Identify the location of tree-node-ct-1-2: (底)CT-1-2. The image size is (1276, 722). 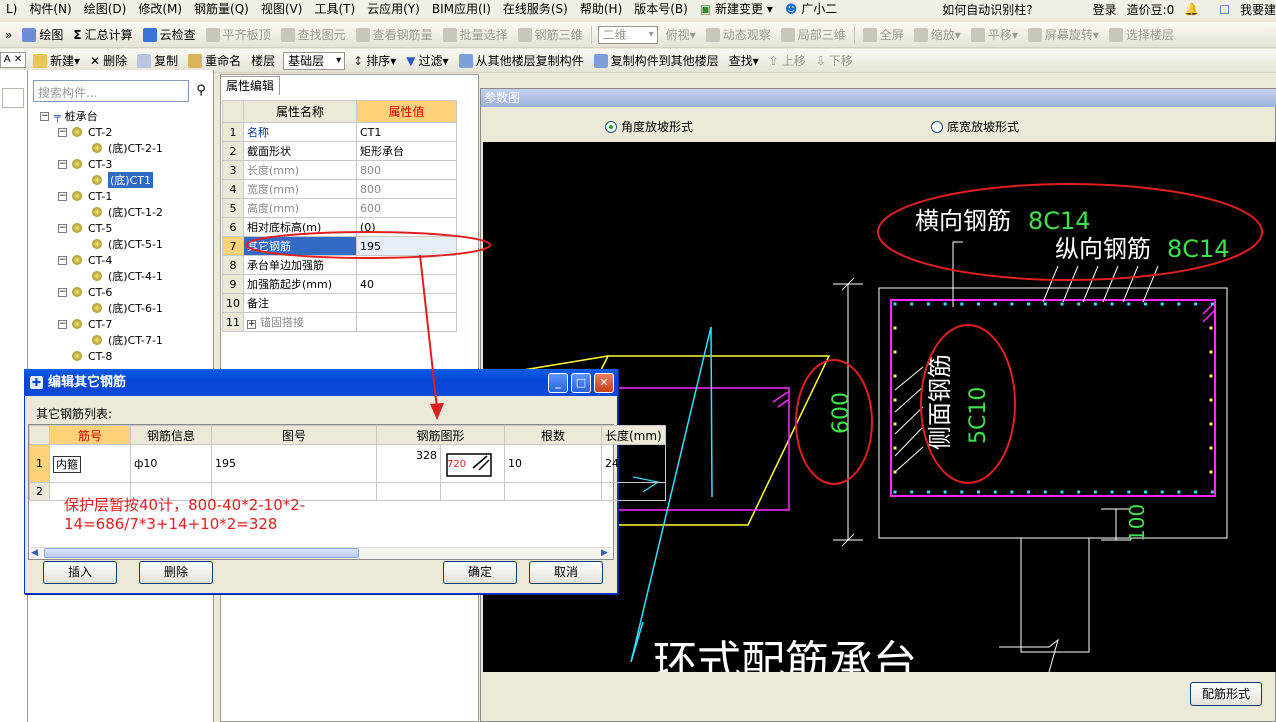
(127, 212).